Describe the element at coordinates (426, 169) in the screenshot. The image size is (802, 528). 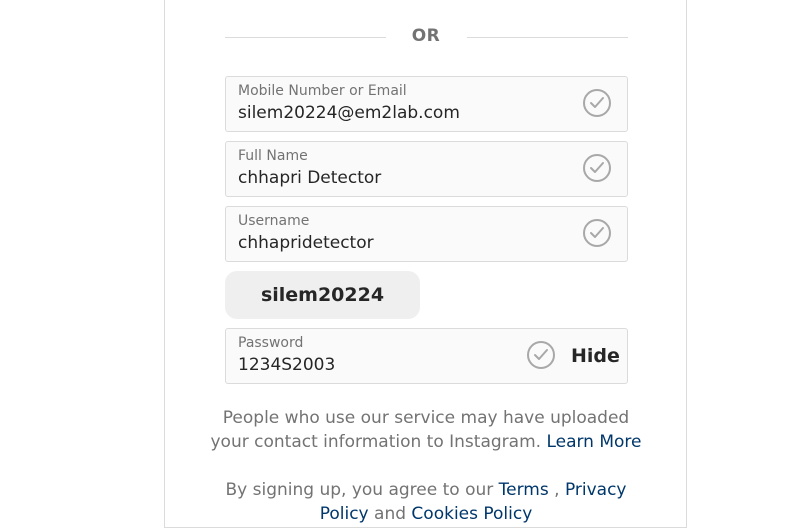
I see `full-name-field: Full Name chhapri Detector` at that location.